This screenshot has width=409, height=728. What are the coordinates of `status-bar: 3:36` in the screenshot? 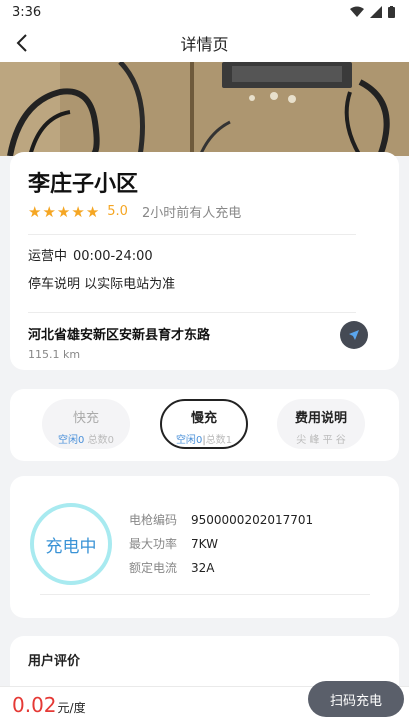 It's located at (204, 12).